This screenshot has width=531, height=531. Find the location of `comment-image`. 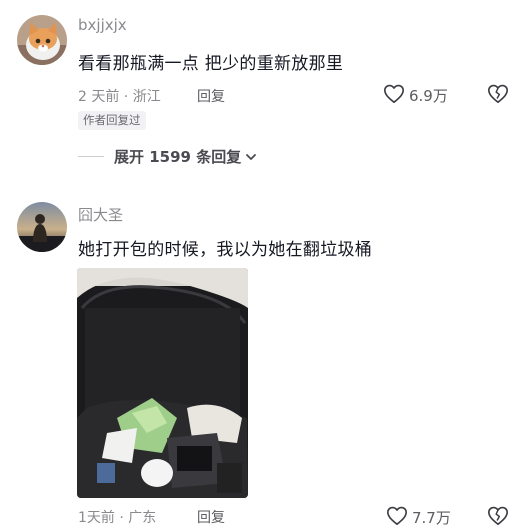

comment-image is located at coordinates (162, 383).